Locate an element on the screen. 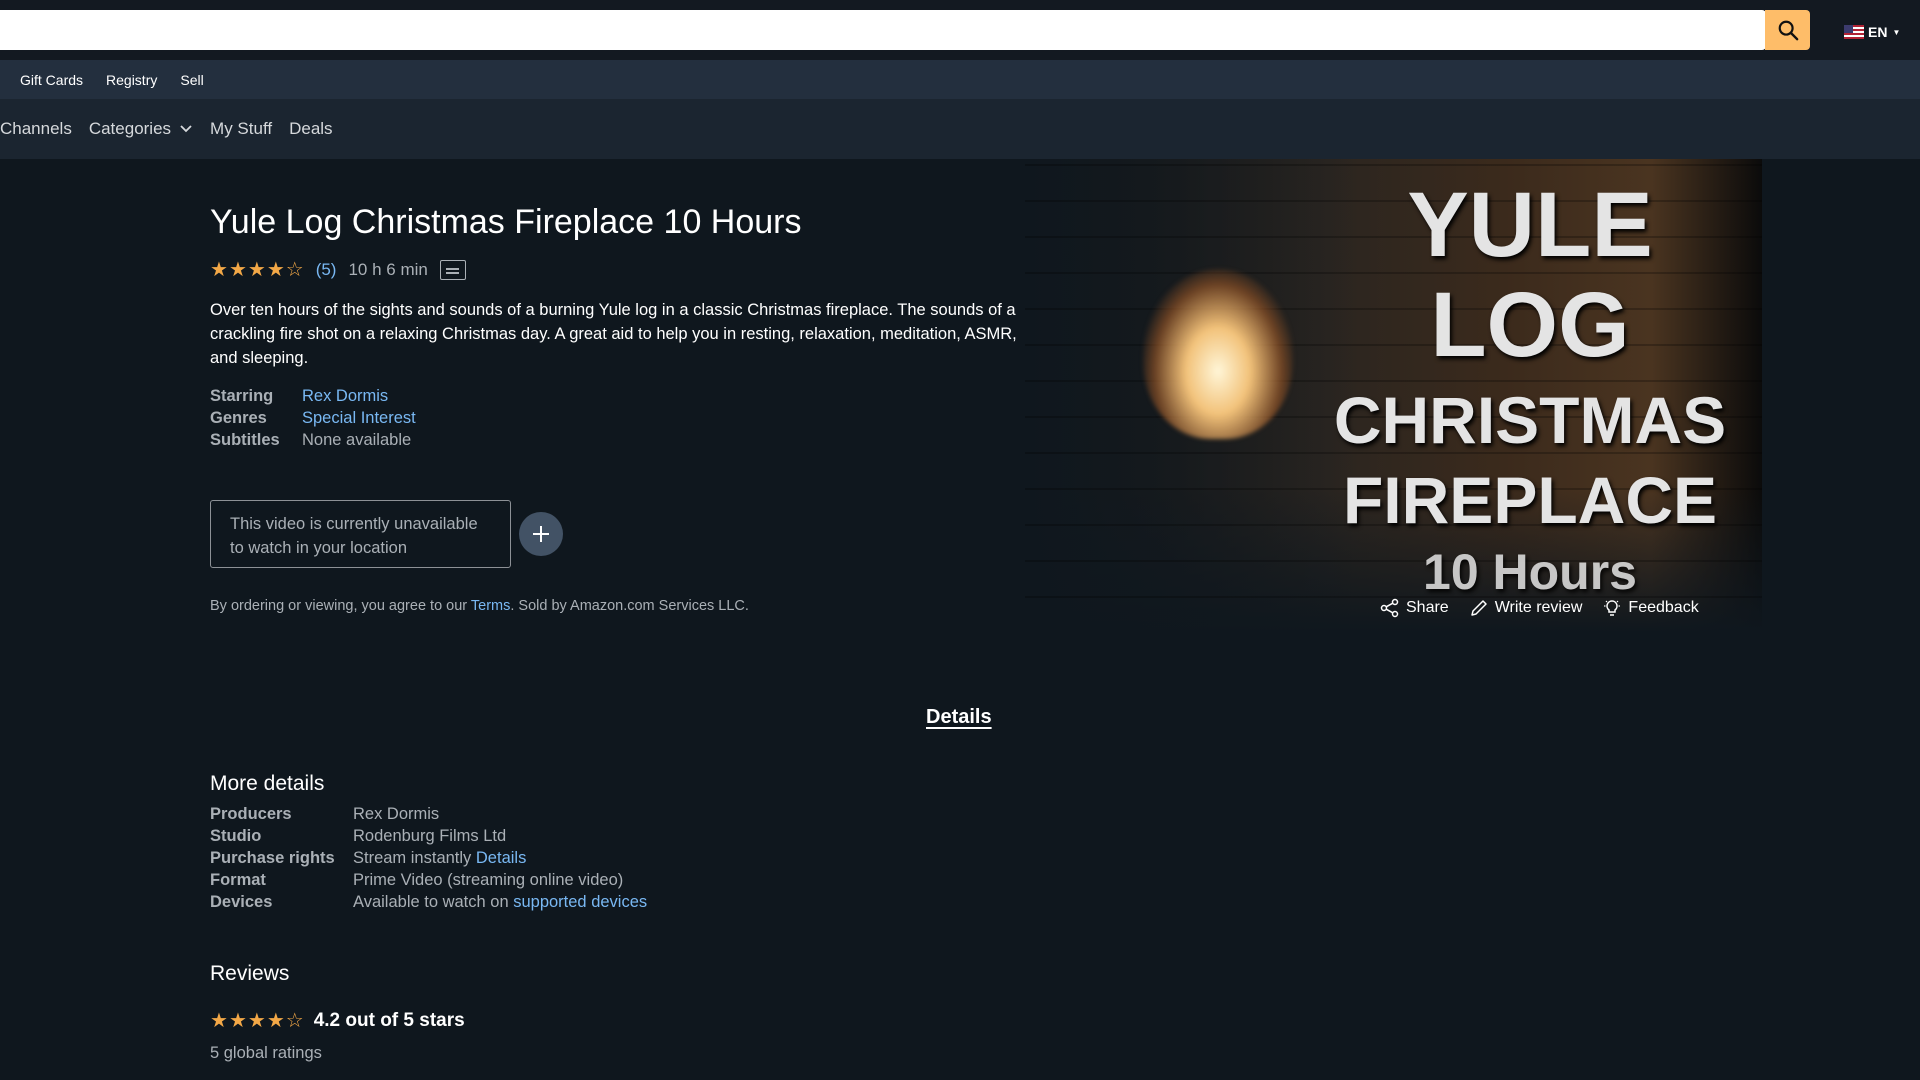 The width and height of the screenshot is (1920, 1080). artwork-title: YULE LOG CHRISTMAS FIREPLACE 10 Hours is located at coordinates (1530, 388).